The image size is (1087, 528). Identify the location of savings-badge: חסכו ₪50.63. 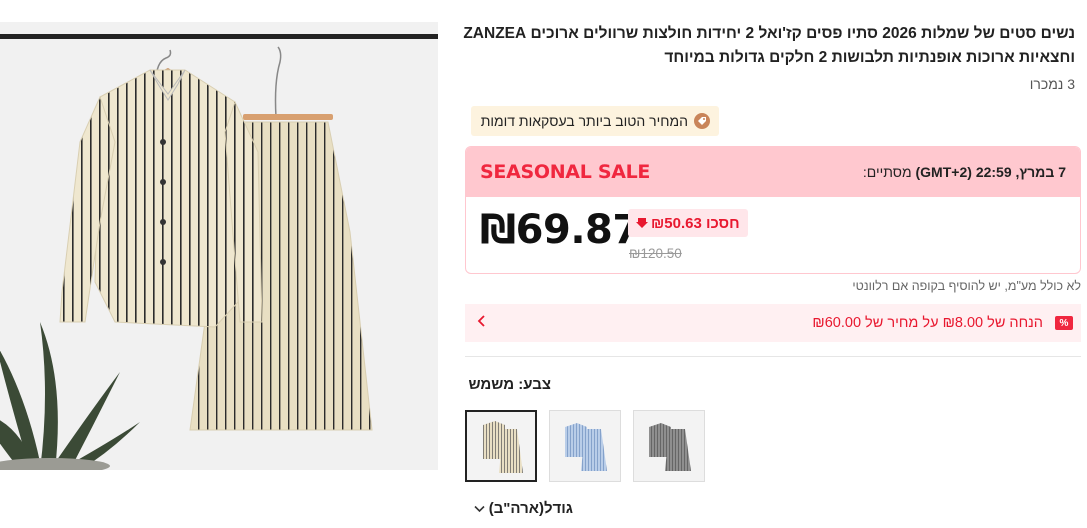
(688, 223).